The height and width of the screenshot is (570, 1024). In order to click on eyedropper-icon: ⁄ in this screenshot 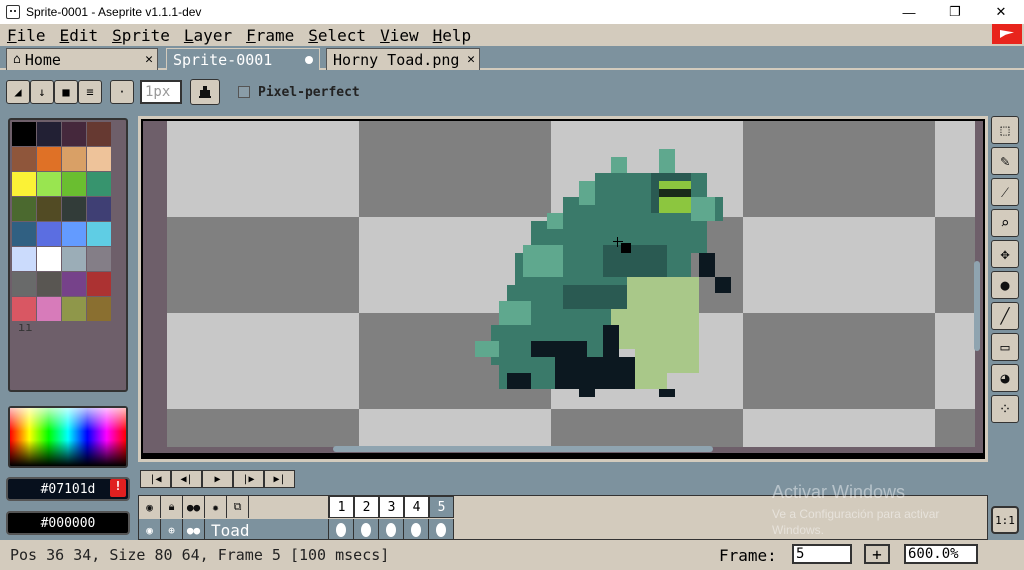, I will do `click(1005, 192)`.